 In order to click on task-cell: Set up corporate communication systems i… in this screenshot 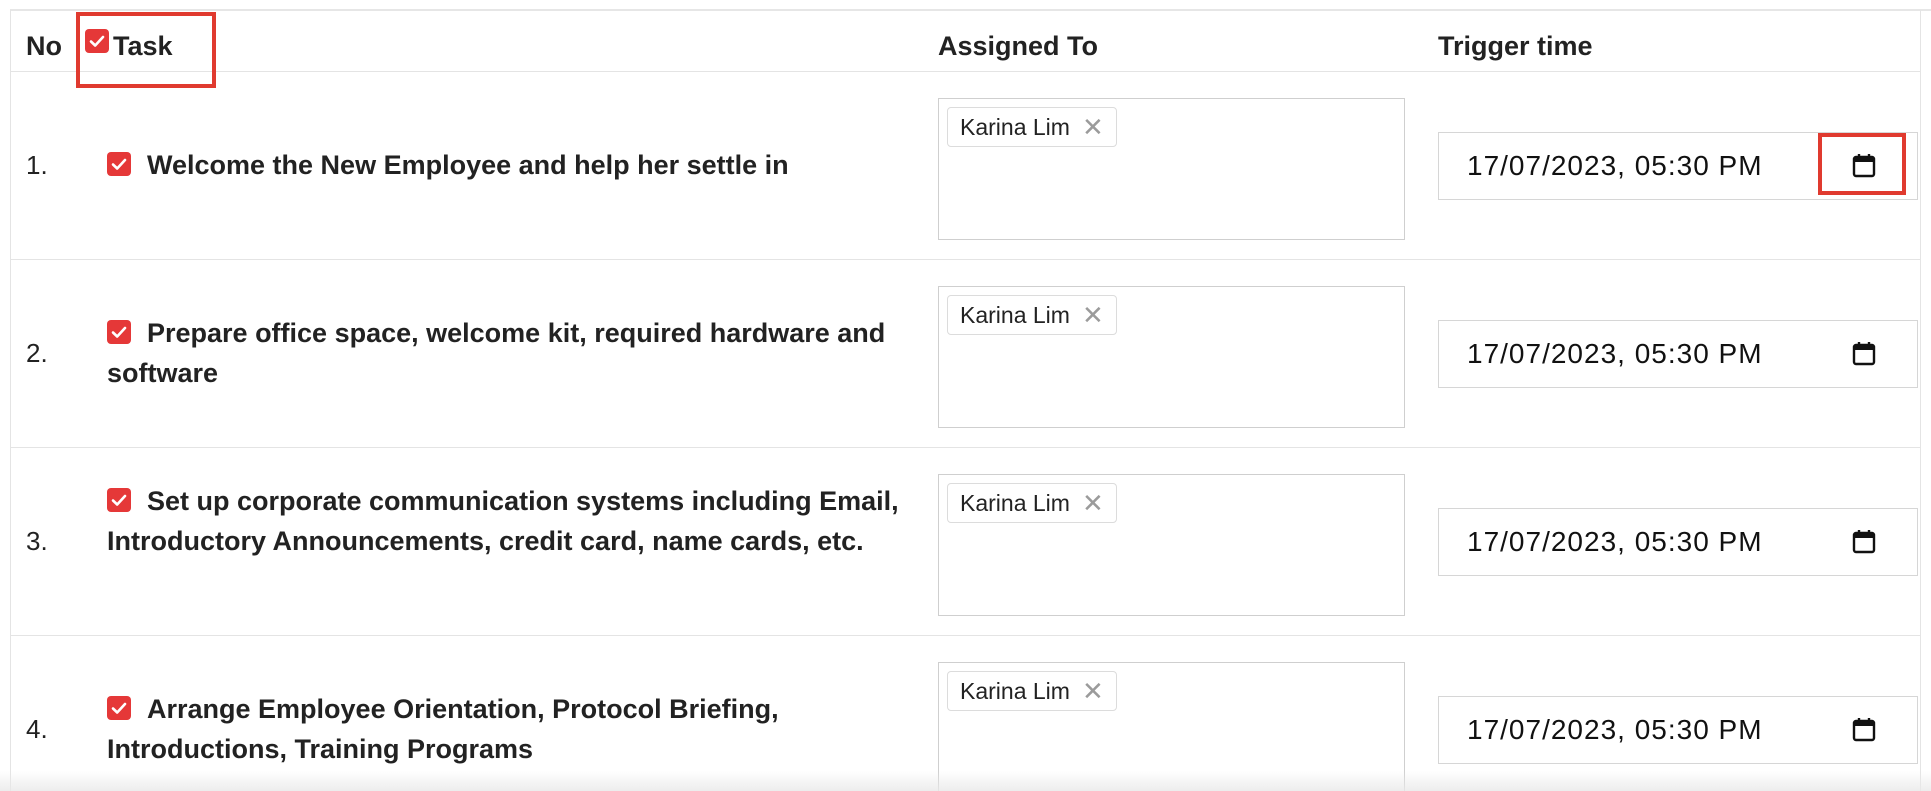, I will do `click(507, 521)`.